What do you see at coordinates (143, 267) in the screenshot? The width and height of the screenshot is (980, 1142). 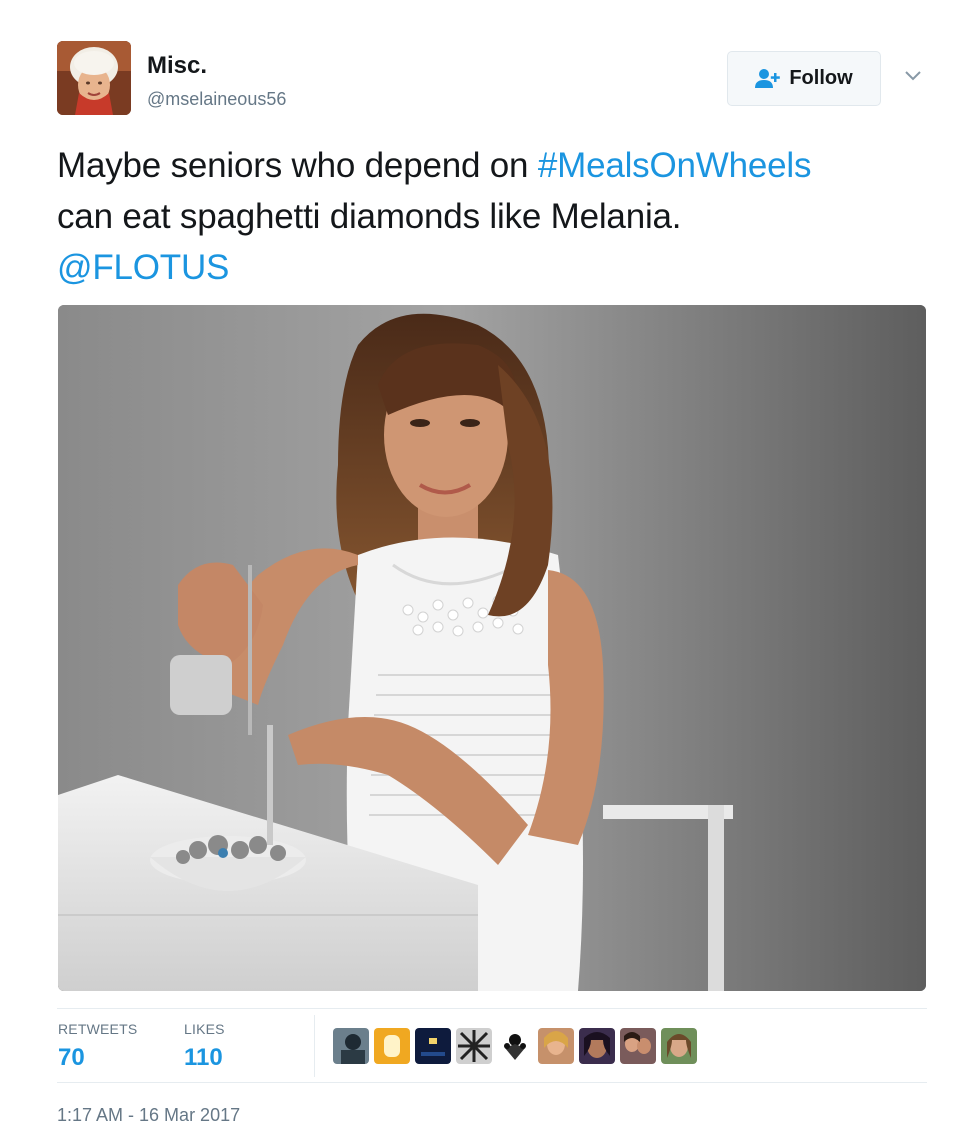 I see `mention-link: @FLOTUS` at bounding box center [143, 267].